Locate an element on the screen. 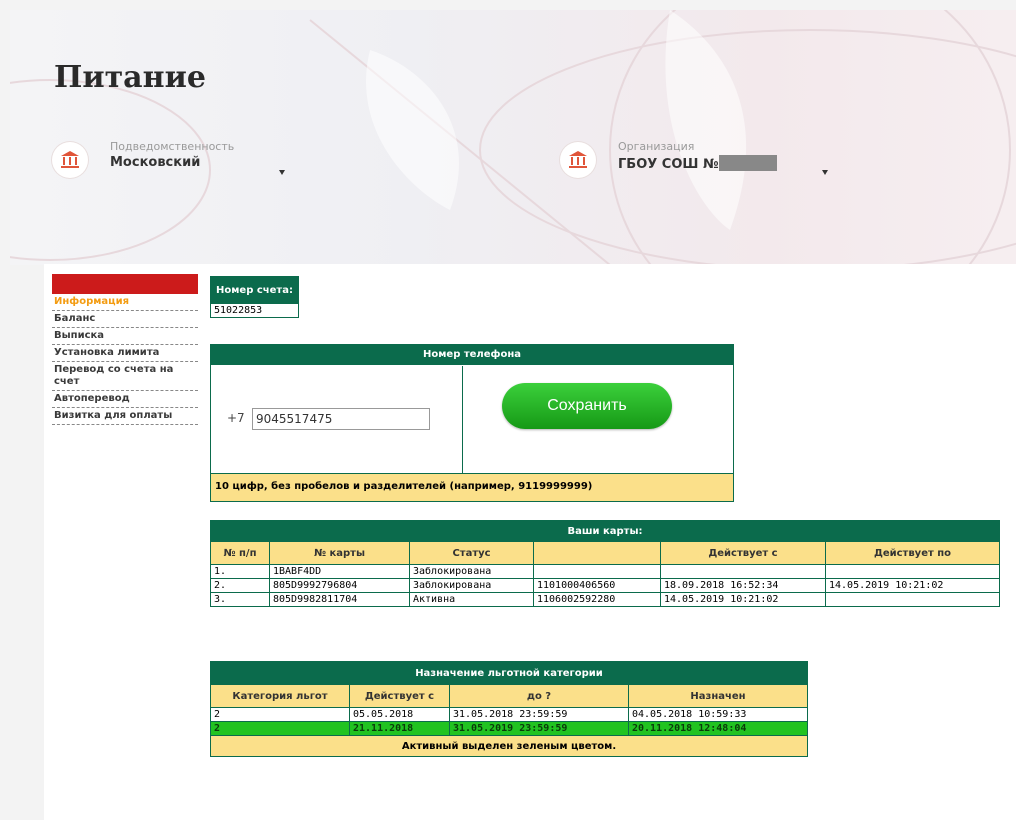  subordination-value: Московский is located at coordinates (155, 162).